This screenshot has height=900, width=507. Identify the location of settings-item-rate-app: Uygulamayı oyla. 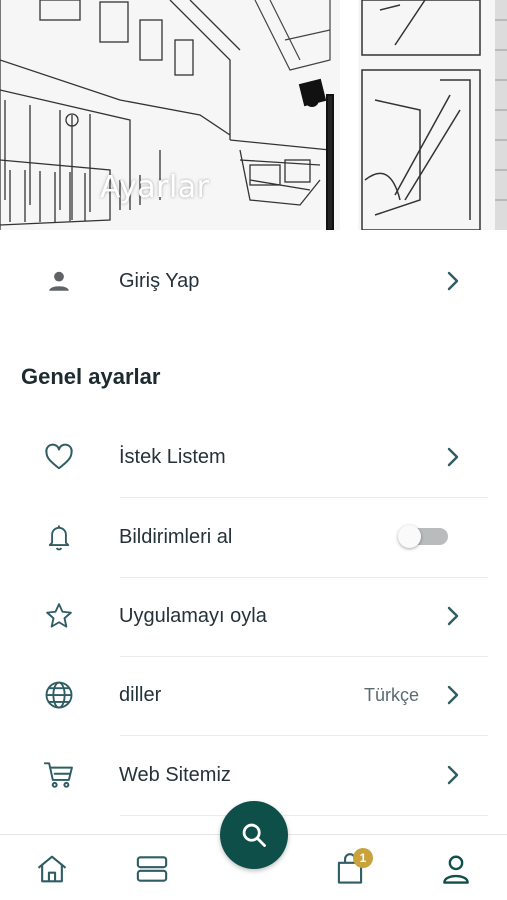
(253, 616).